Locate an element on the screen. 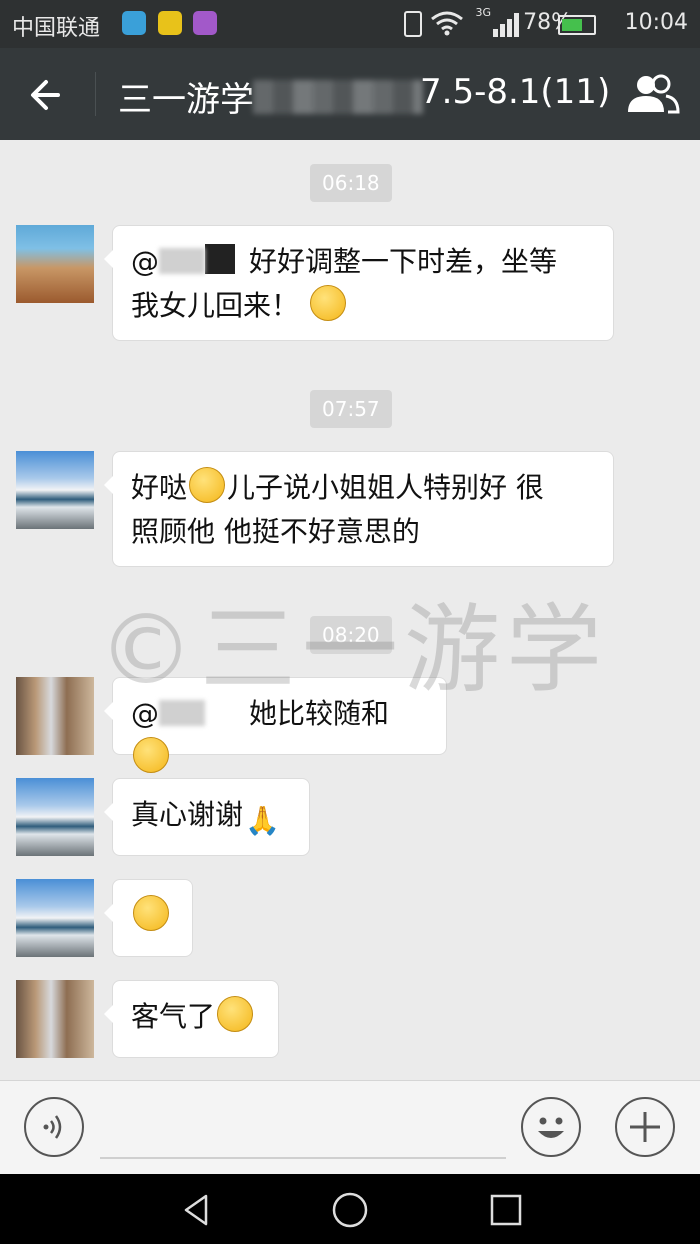 This screenshot has width=700, height=1244. message-bubble: @ 她比较随和 is located at coordinates (275, 725).